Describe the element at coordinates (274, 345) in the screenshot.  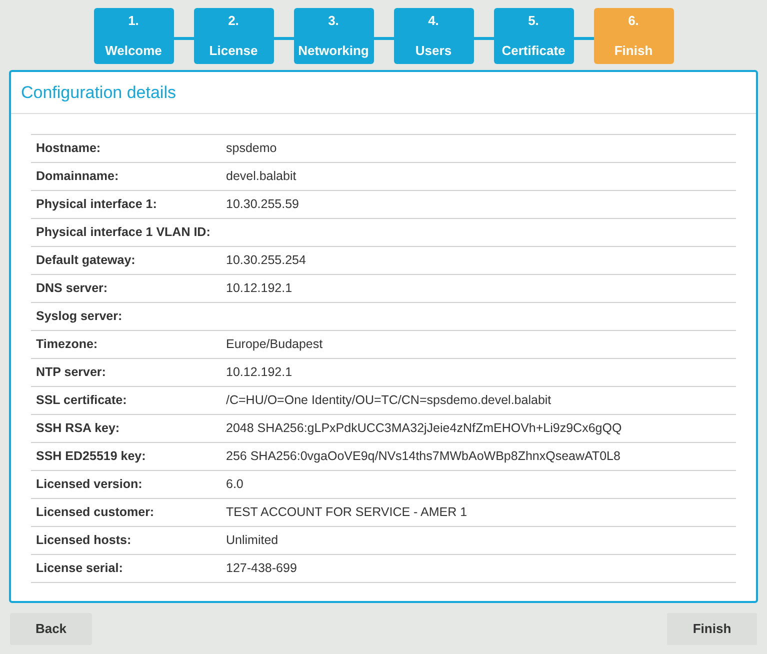
I see `field-value: Europe/Budapest` at that location.